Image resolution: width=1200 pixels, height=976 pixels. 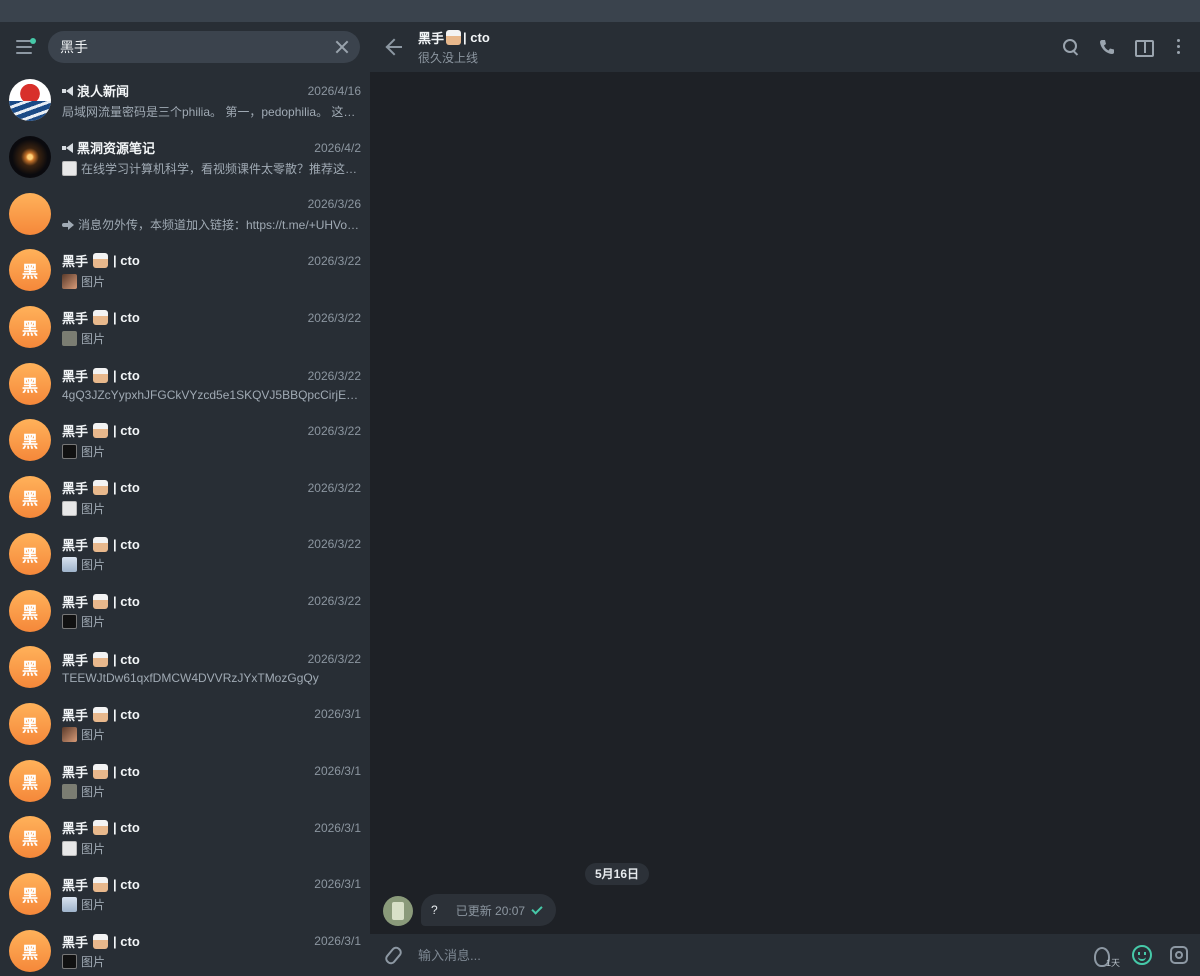 What do you see at coordinates (1106, 956) in the screenshot?
I see `self-destruct-timer-icon: 1天` at bounding box center [1106, 956].